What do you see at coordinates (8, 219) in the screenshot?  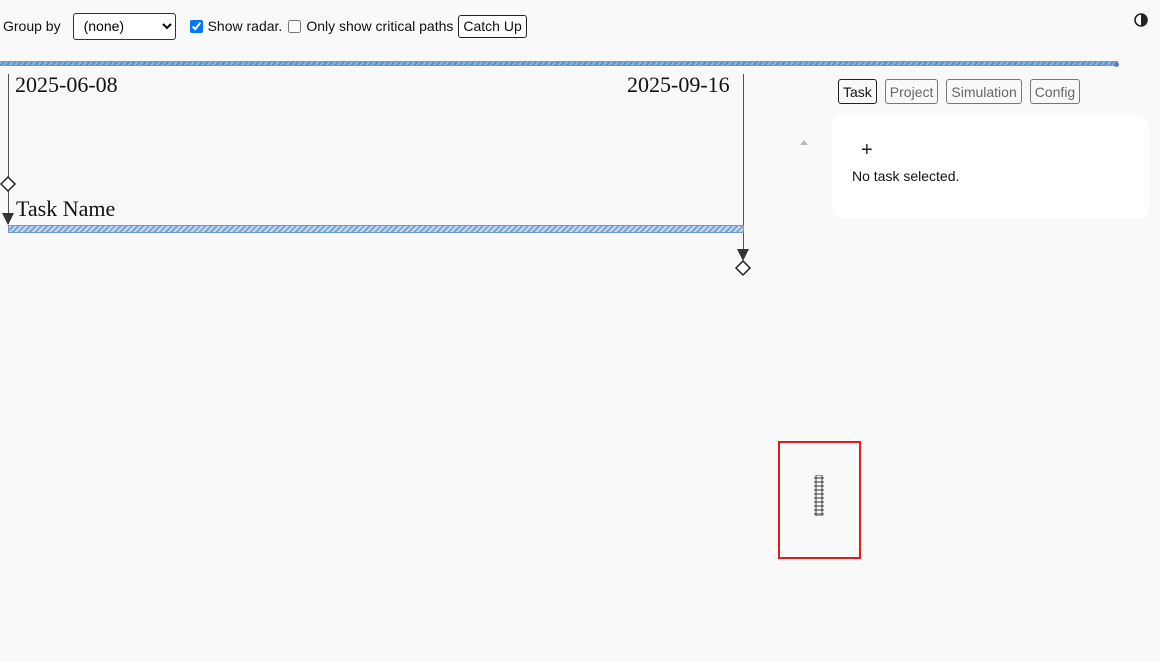 I see `start-arrow-icon` at bounding box center [8, 219].